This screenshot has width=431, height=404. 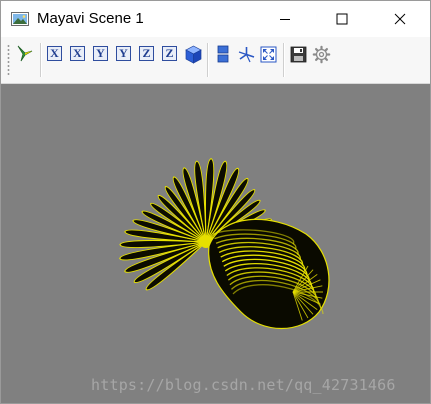 I want to click on maximize-button, so click(x=342, y=19).